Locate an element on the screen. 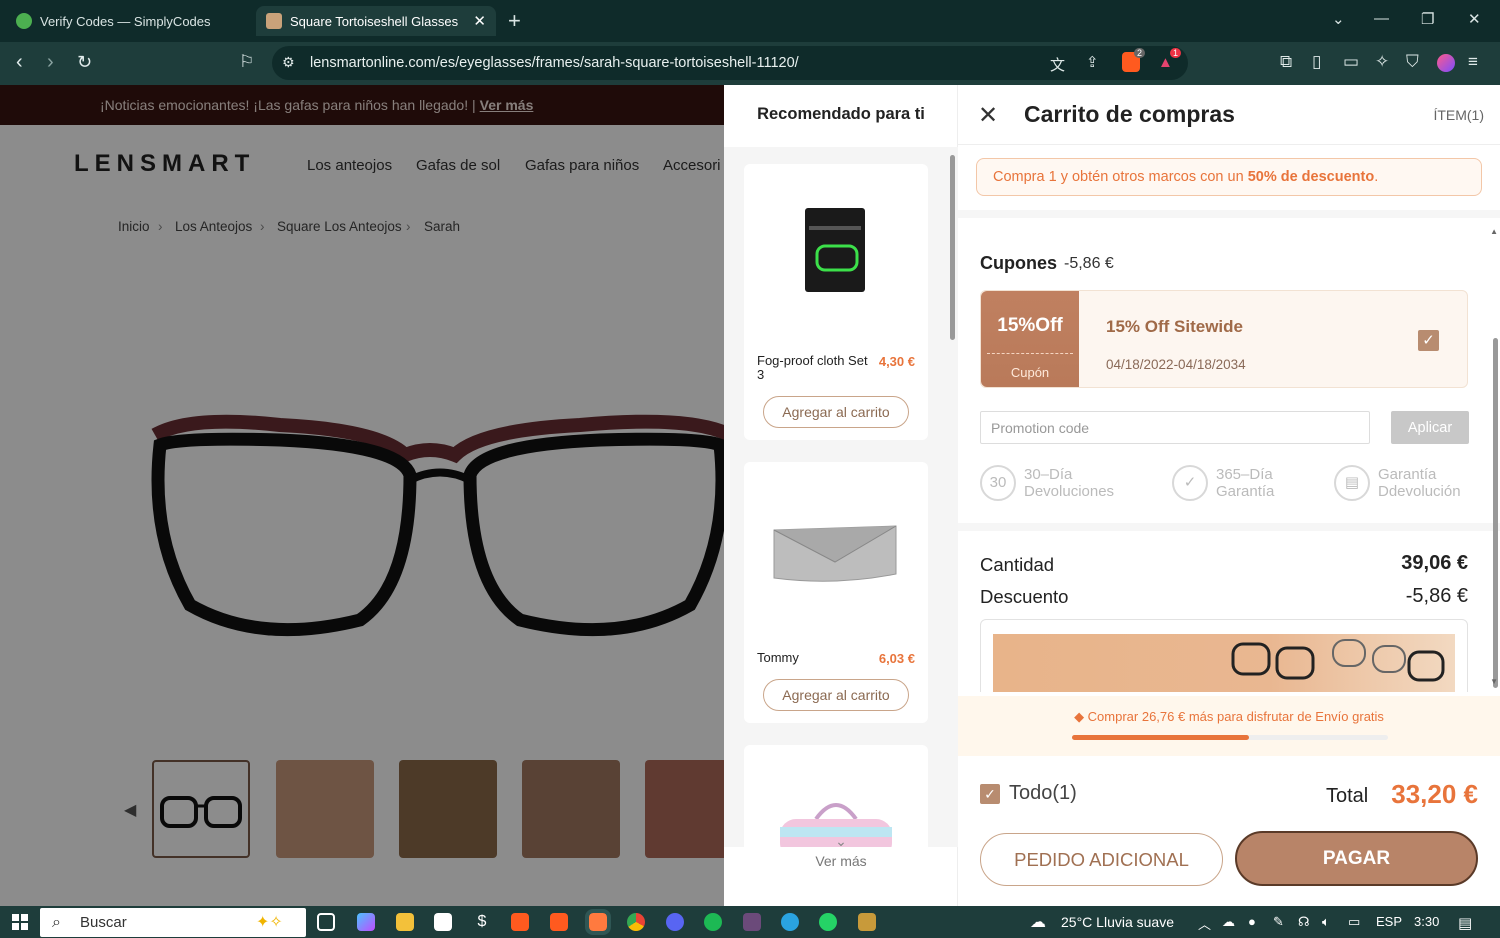 The image size is (1500, 938). maximize-button: ❐ is located at coordinates (1427, 19).